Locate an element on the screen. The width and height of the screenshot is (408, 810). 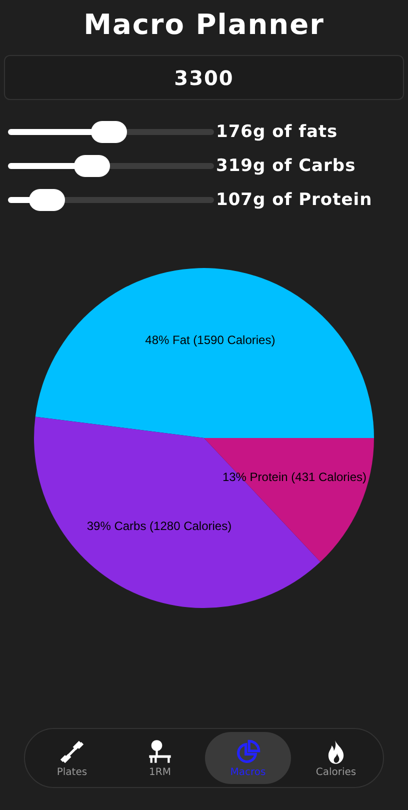
pie-chart-icon is located at coordinates (248, 751).